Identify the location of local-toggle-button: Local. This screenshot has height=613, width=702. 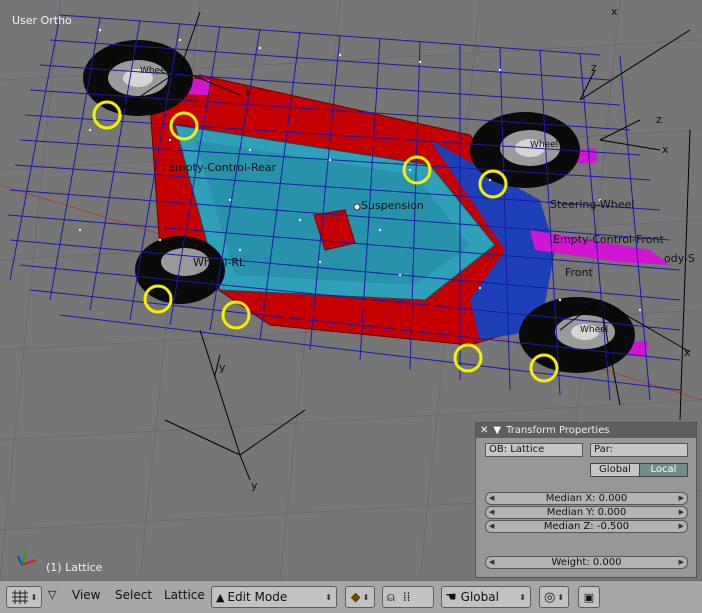
(663, 470).